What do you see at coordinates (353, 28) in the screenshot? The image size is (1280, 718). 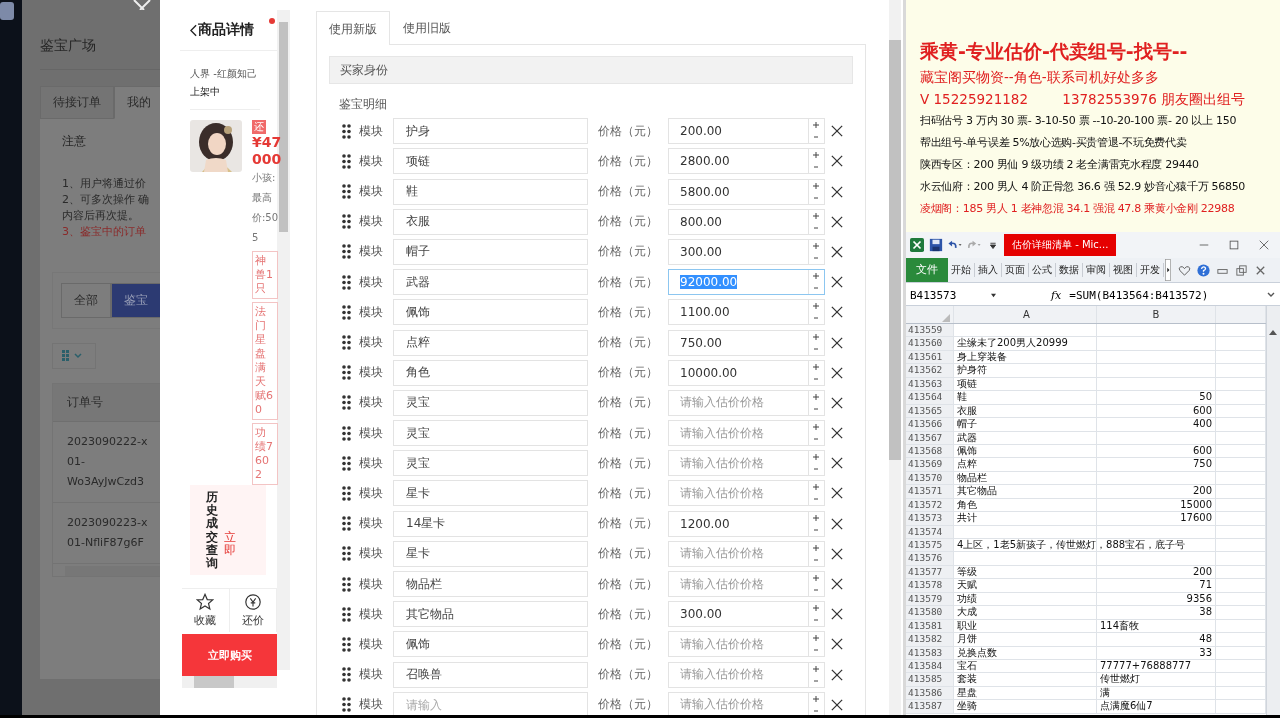 I see `version-tab: 使用新版` at bounding box center [353, 28].